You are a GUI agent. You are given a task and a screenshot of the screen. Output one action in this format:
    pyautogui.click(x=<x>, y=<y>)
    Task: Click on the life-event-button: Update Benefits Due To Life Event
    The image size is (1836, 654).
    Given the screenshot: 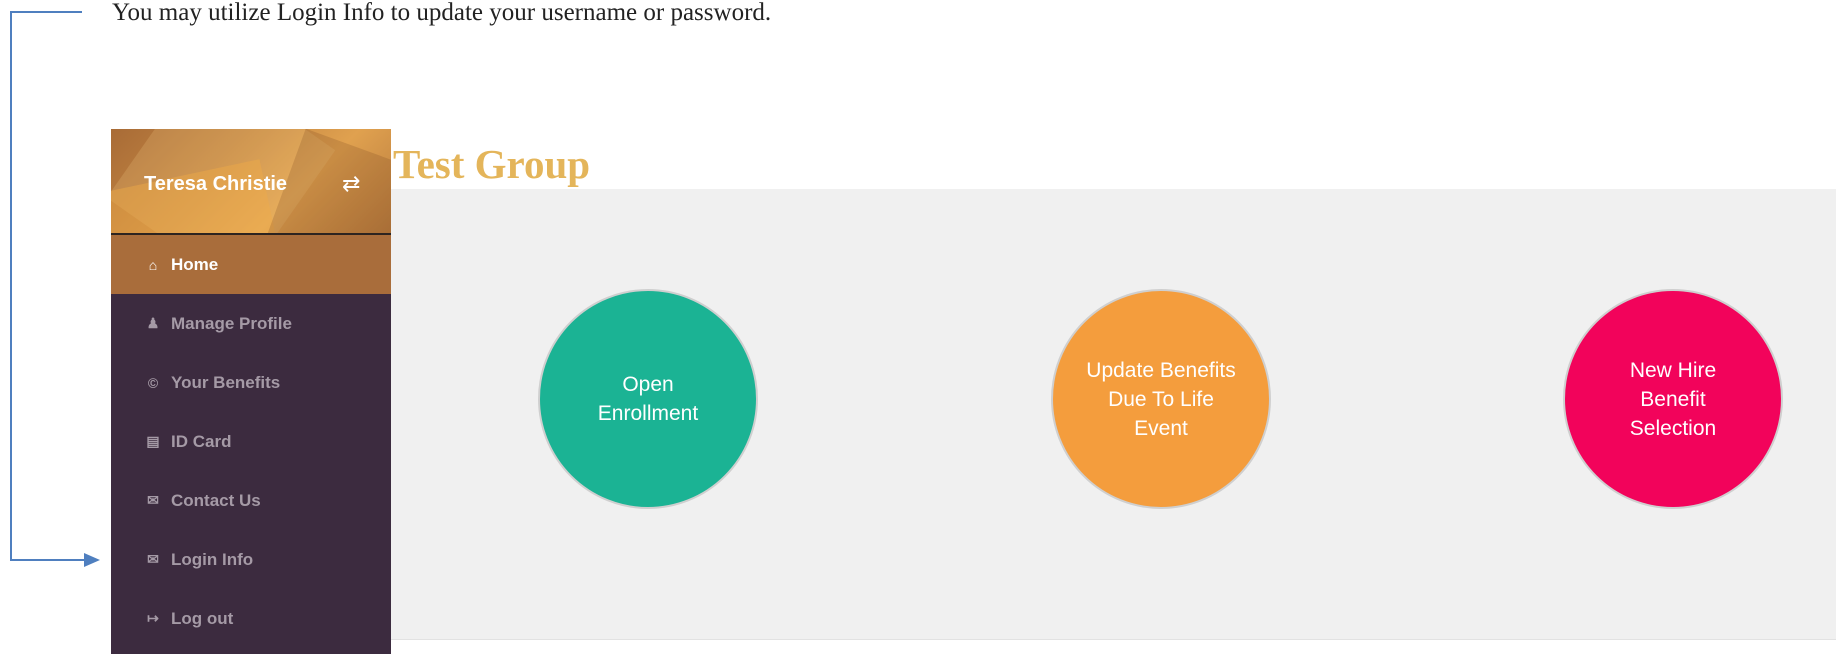 What is the action you would take?
    pyautogui.click(x=1161, y=399)
    